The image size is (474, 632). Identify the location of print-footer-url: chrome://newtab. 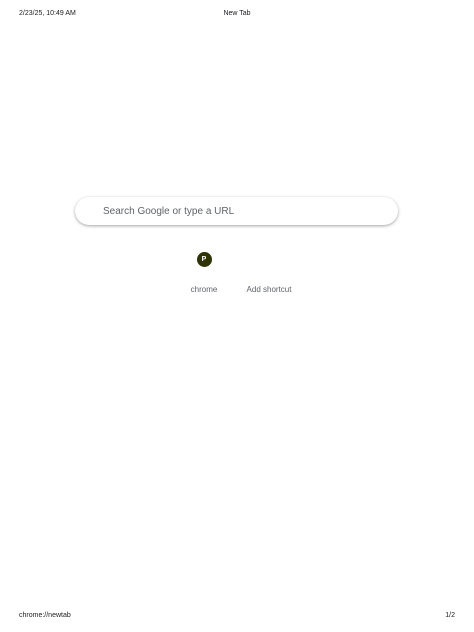
(45, 615).